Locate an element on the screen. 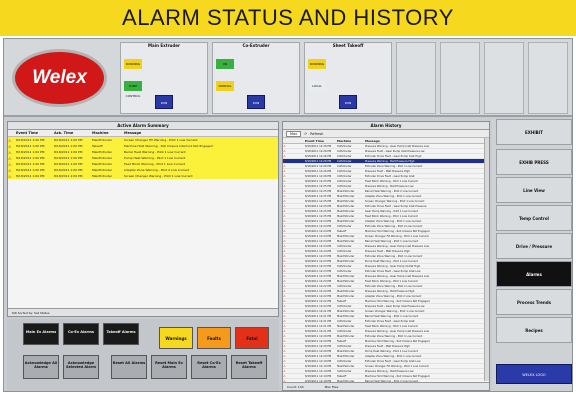  reset-main-ex-button: Reset Main Ex Alarms is located at coordinates (169, 367).